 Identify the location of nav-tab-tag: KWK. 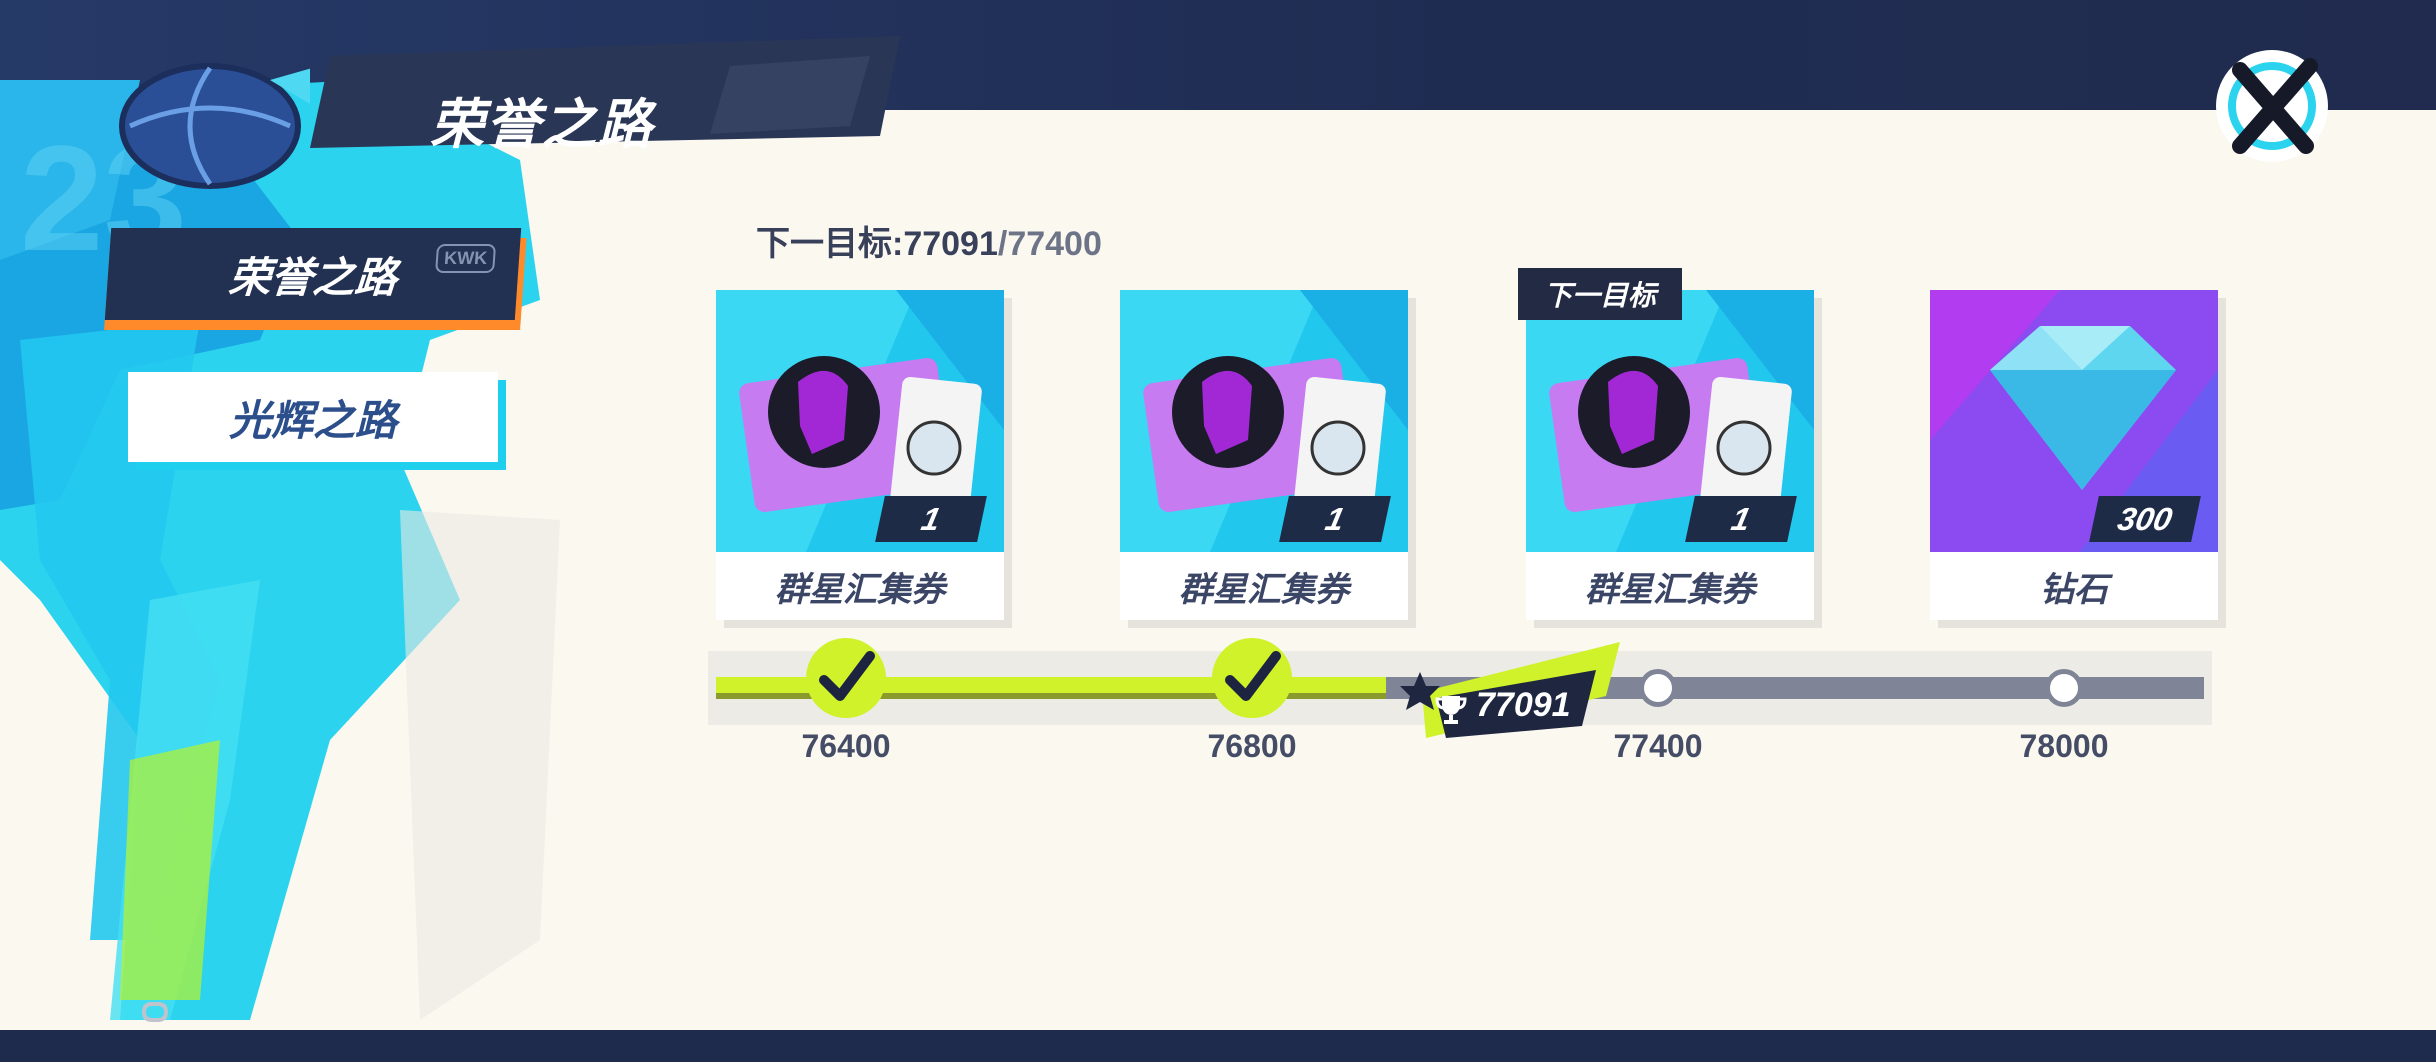
(466, 258).